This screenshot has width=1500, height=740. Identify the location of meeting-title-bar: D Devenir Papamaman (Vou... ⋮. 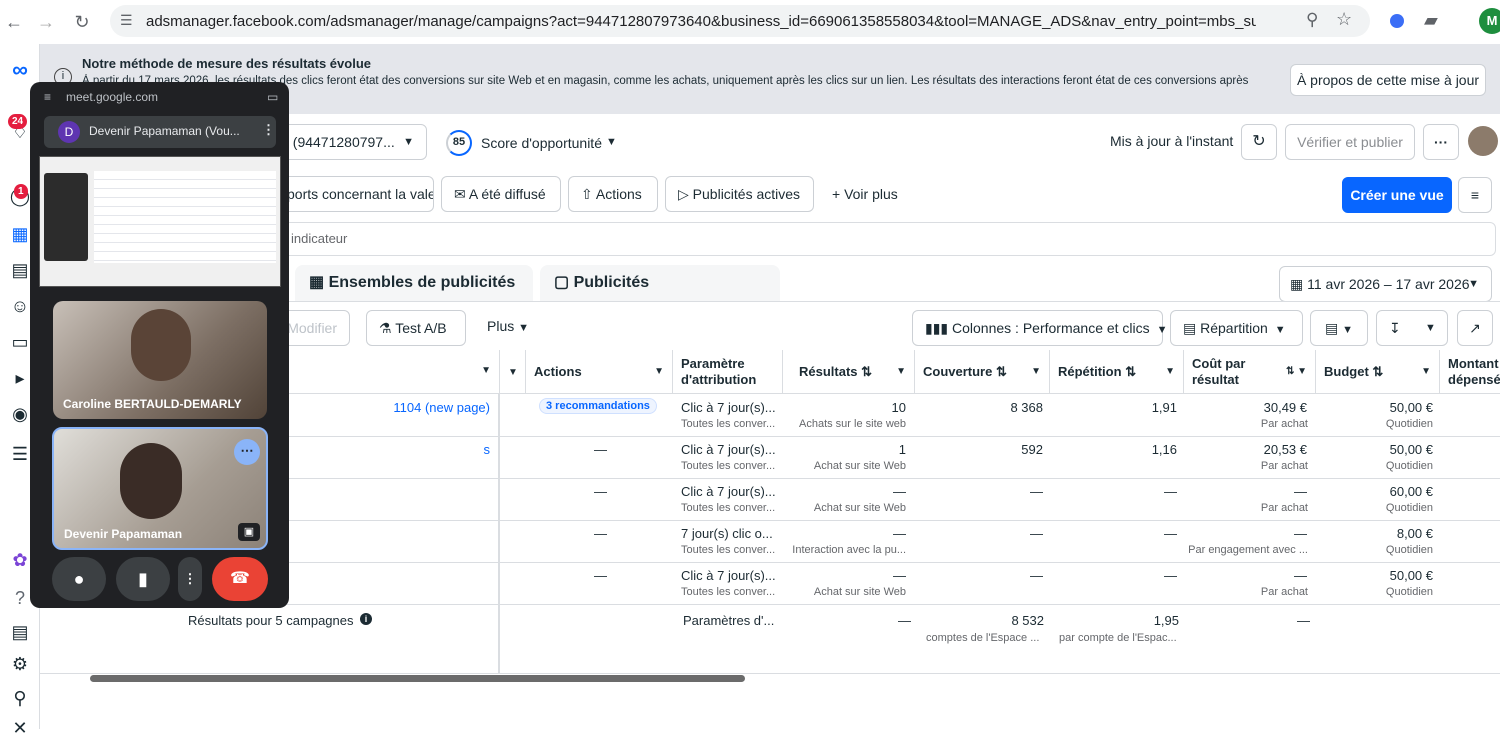
(160, 132).